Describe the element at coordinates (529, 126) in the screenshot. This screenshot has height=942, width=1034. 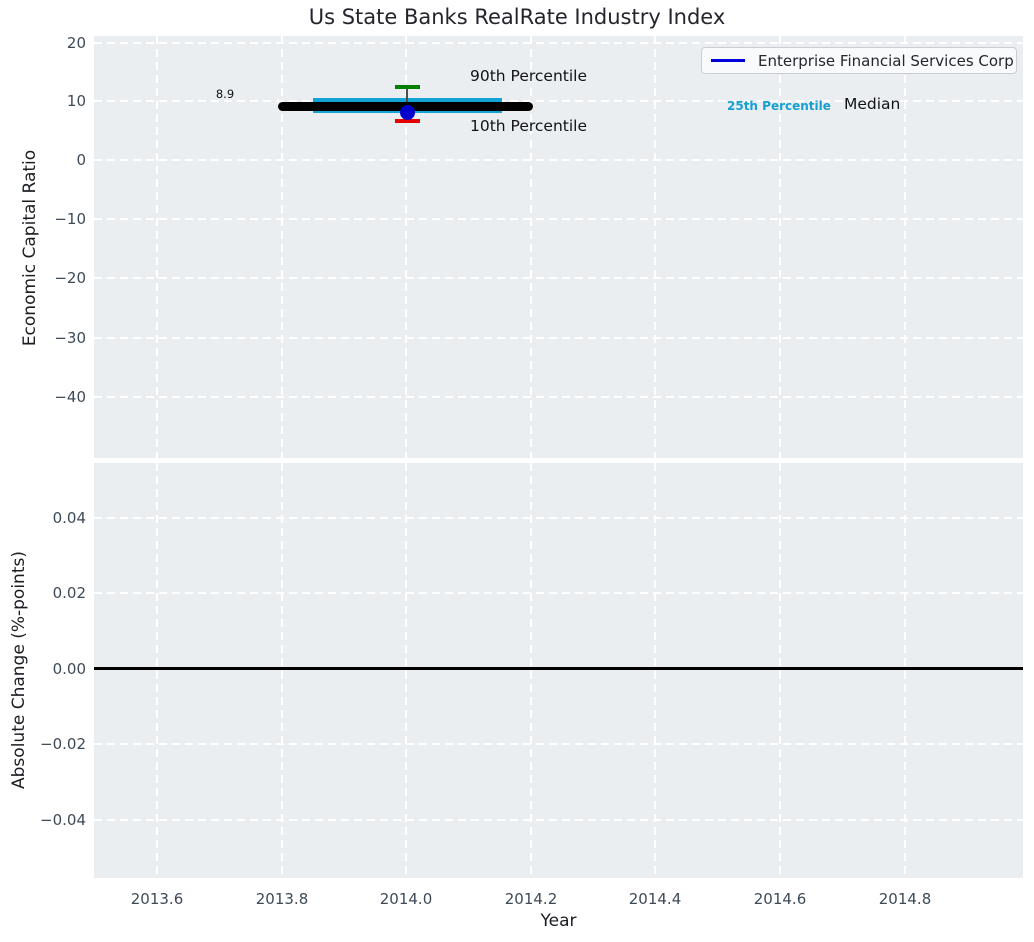
I see `annotation-10th-percentile: 10th Percentile` at that location.